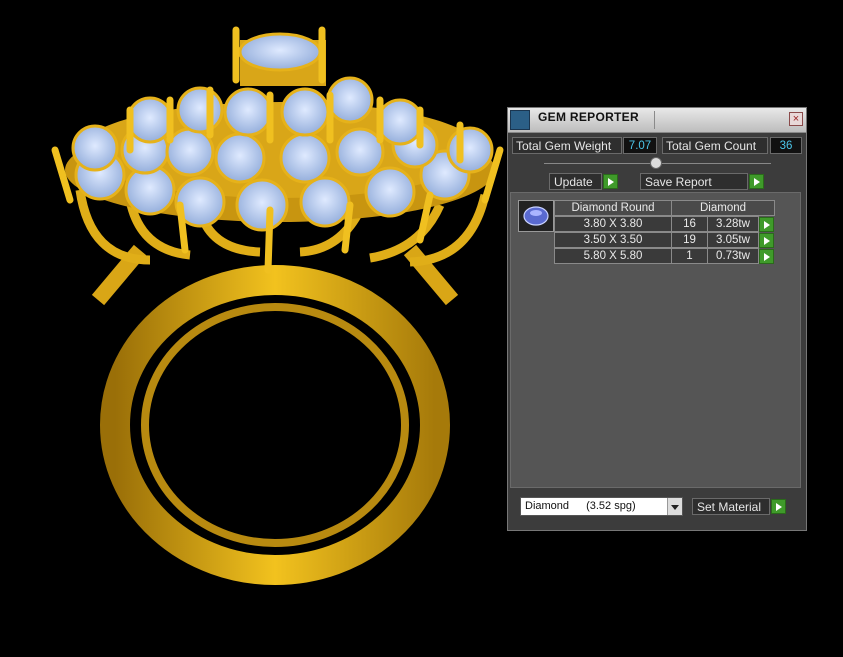 The image size is (843, 657). I want to click on table-row-weight: 3.05tw, so click(733, 240).